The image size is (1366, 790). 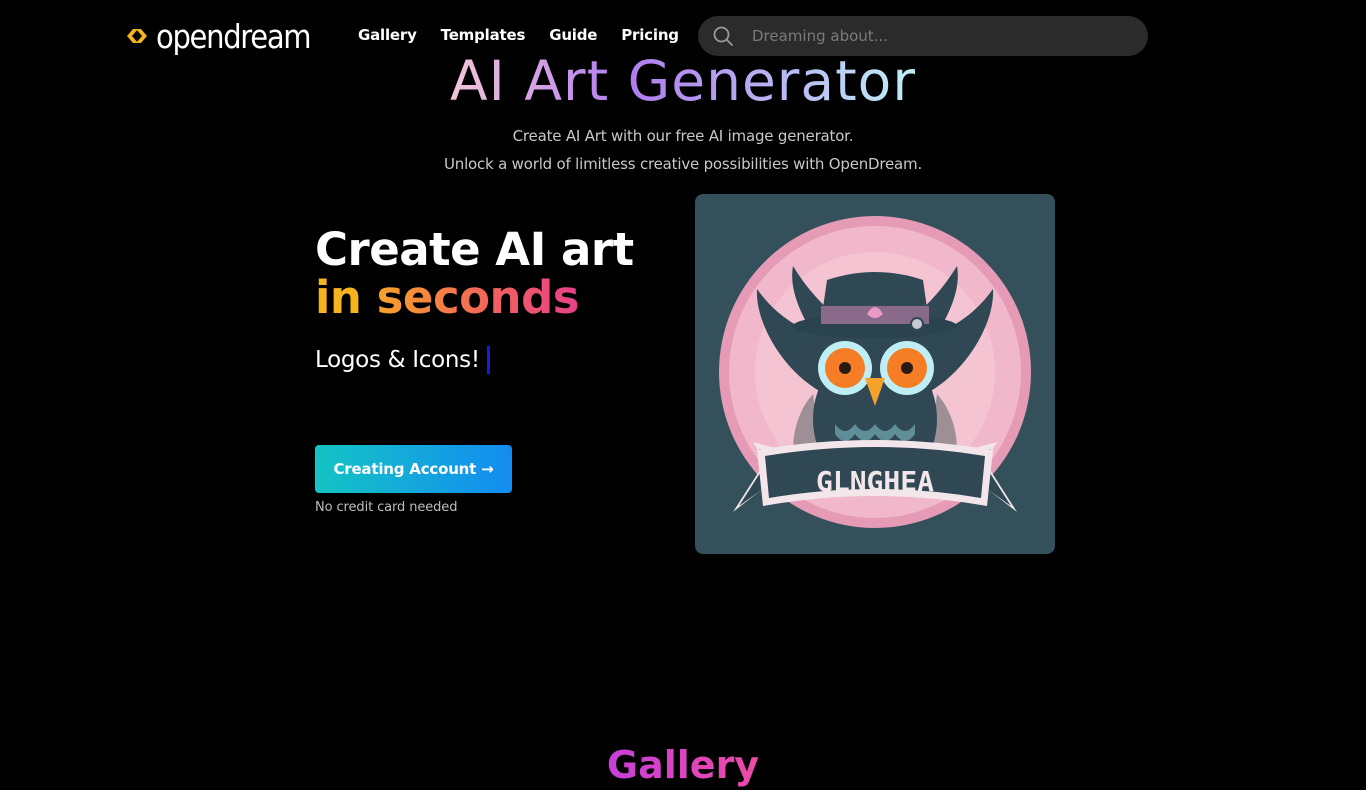 I want to click on search-bar, so click(x=923, y=36).